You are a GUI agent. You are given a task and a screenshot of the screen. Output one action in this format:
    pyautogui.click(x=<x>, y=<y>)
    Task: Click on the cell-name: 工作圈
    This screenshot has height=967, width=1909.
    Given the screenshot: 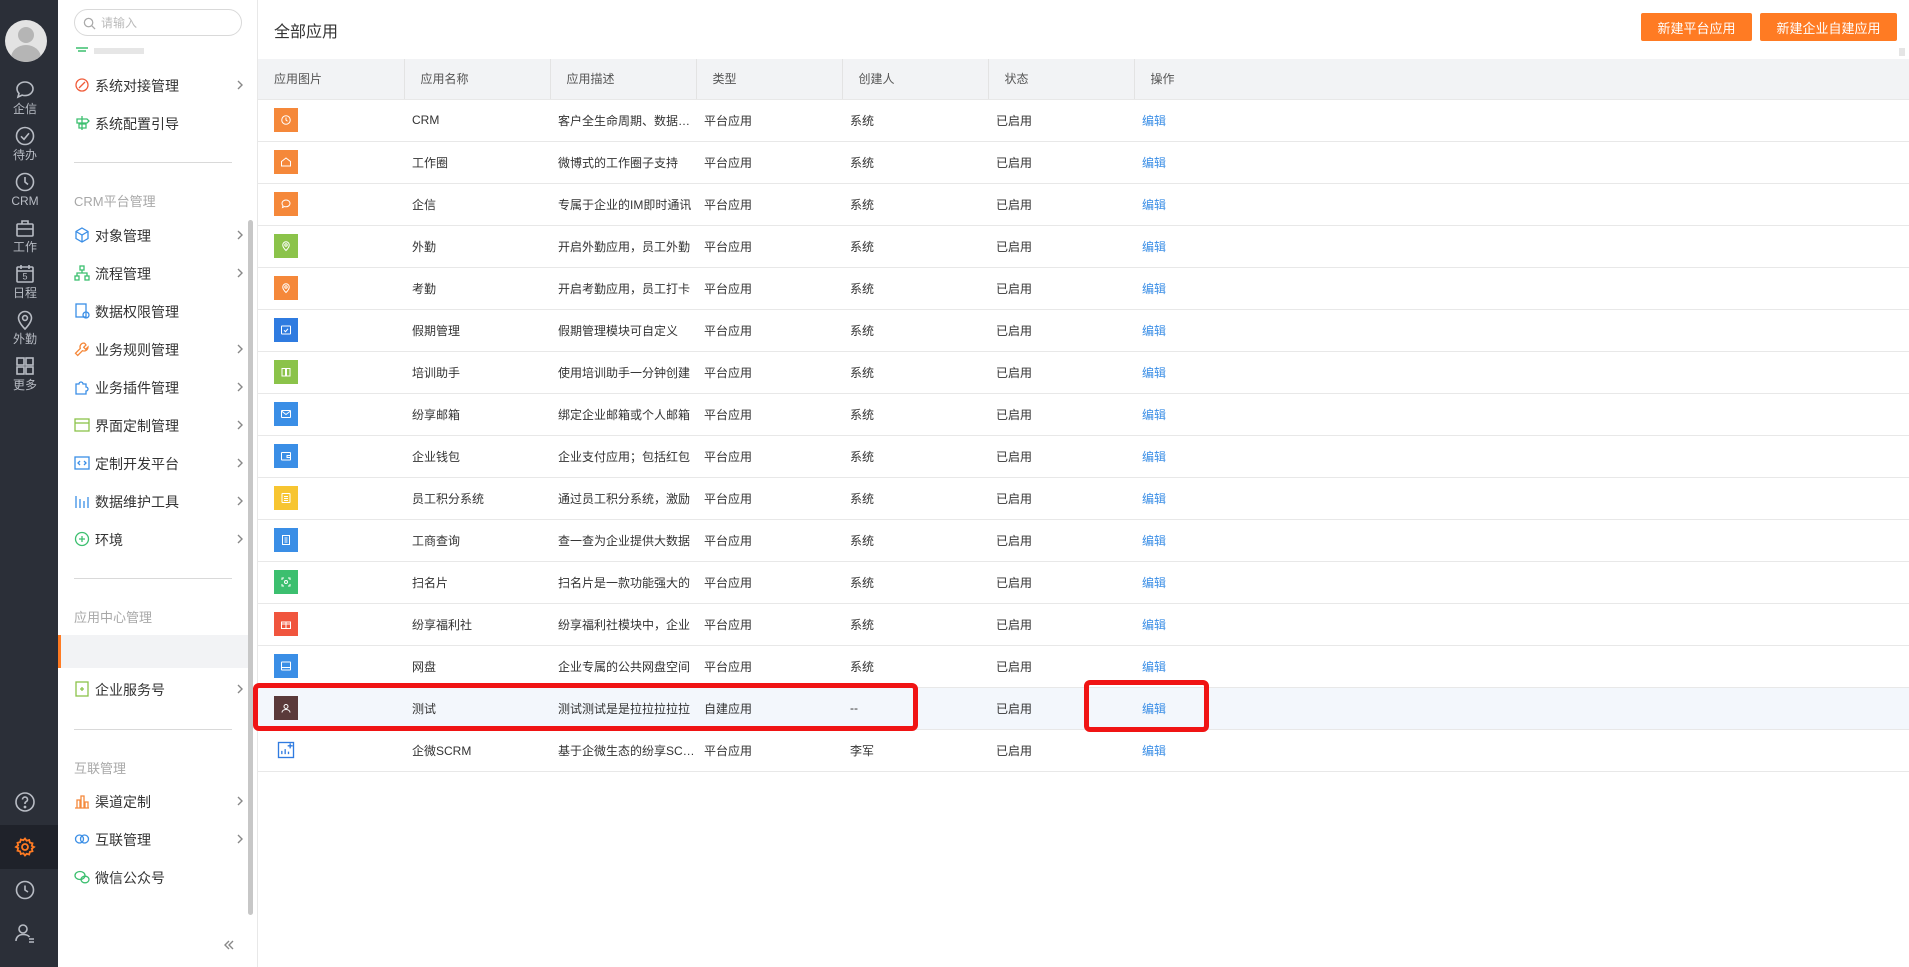 What is the action you would take?
    pyautogui.click(x=477, y=162)
    